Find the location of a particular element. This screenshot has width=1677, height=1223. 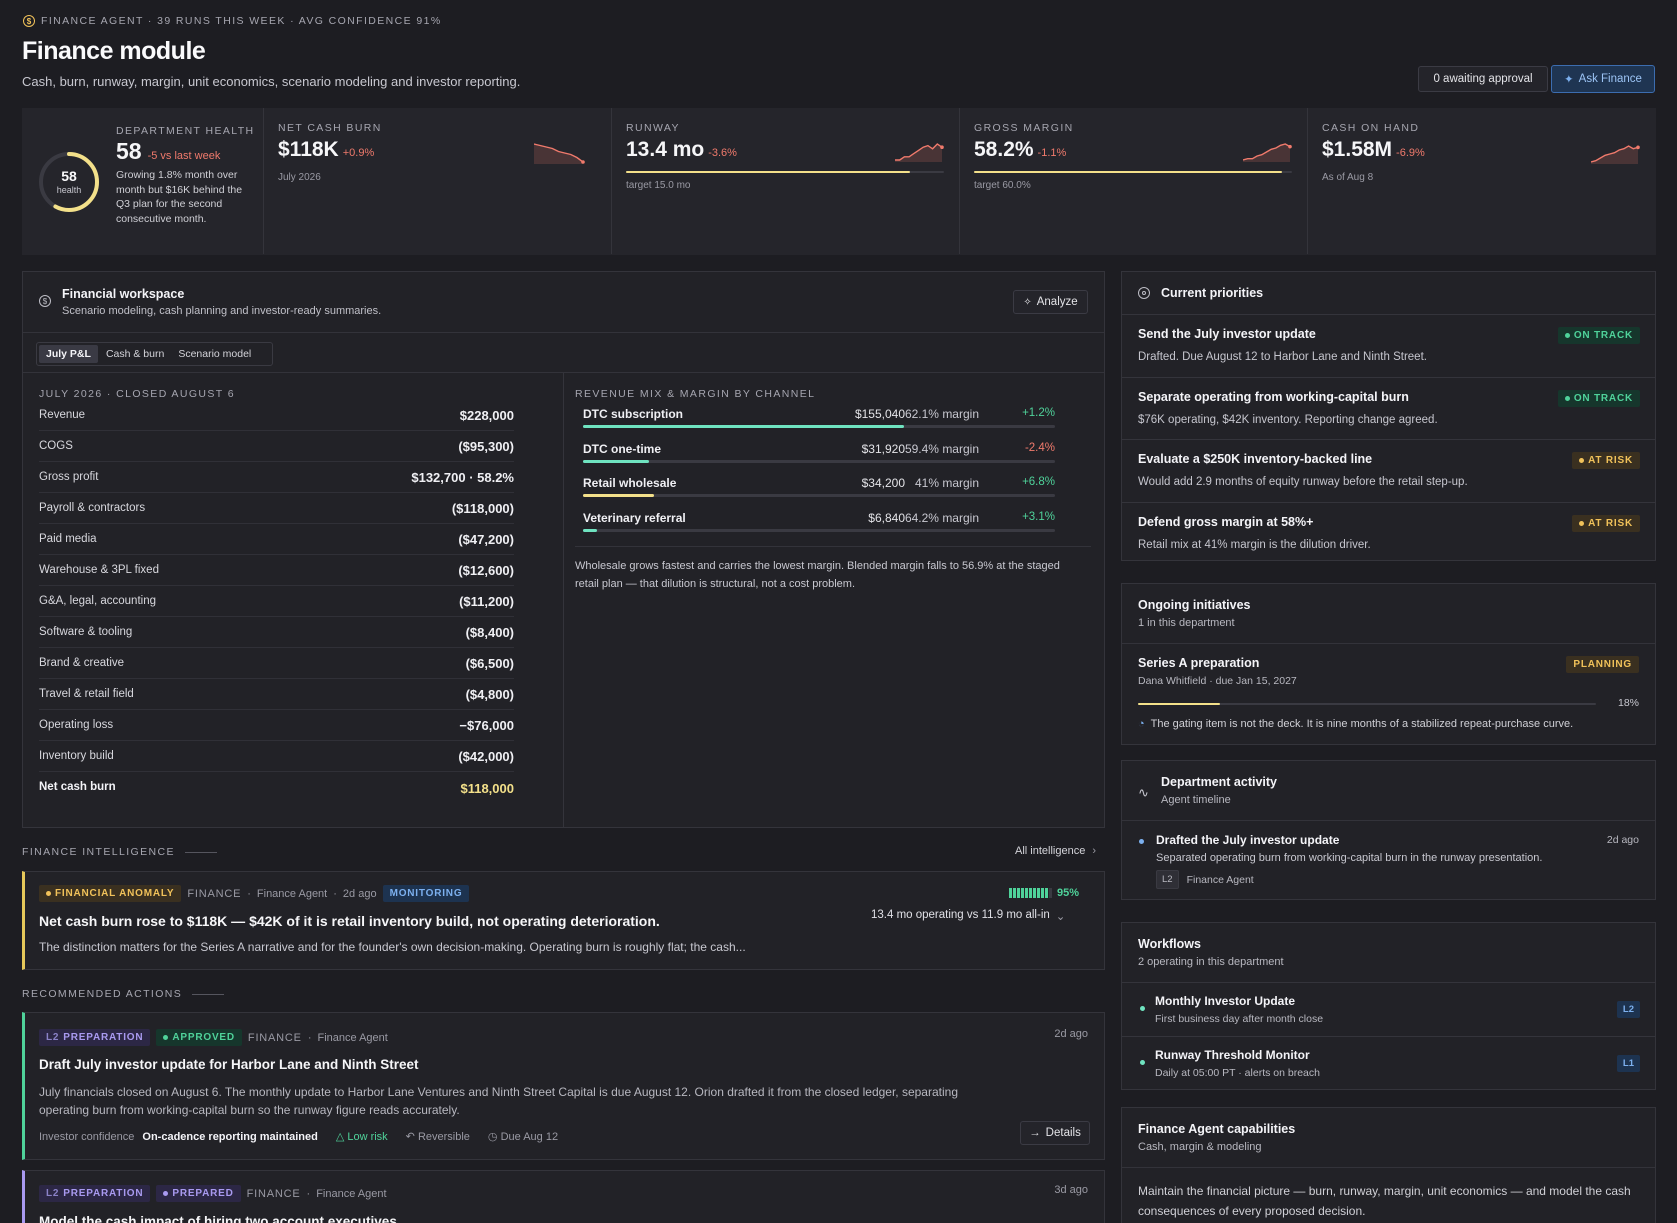

pl-row: Payroll & contractors ($118,000) is located at coordinates (276, 508).